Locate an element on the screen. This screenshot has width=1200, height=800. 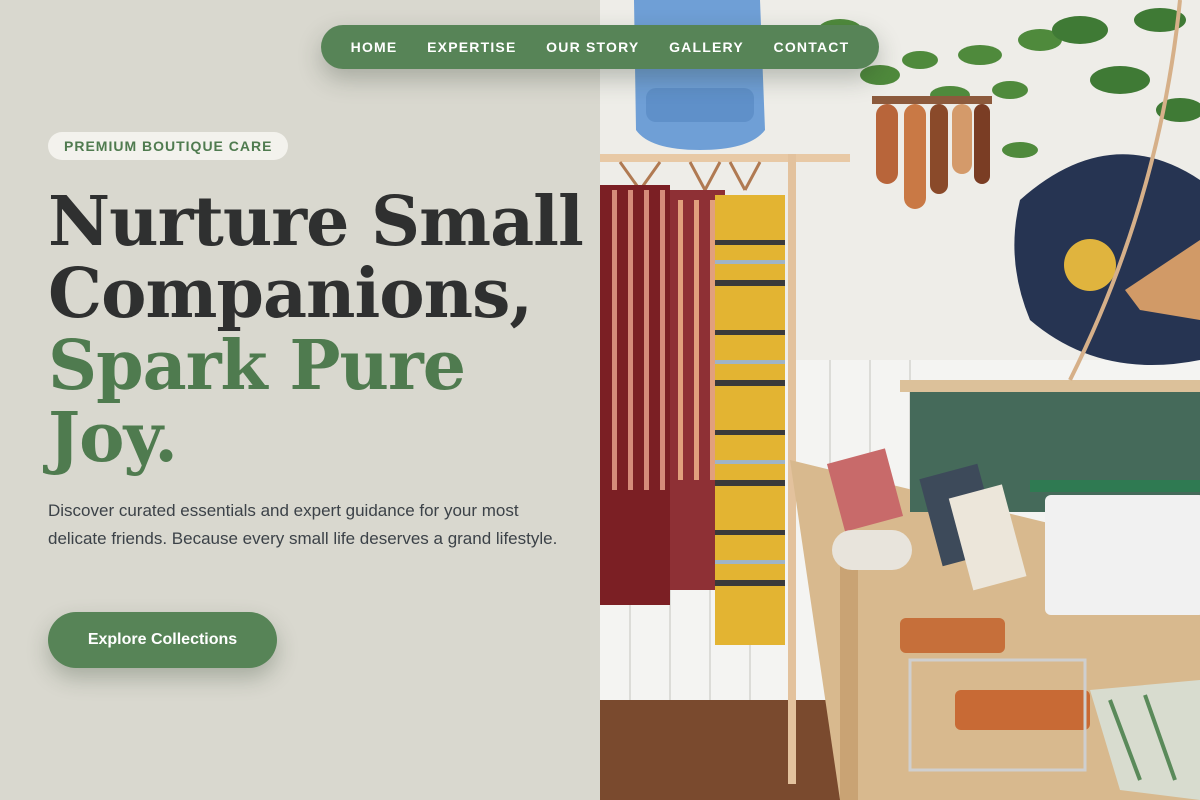
hero-badge: PREMIUM BOUTIQUE CARE is located at coordinates (168, 146).